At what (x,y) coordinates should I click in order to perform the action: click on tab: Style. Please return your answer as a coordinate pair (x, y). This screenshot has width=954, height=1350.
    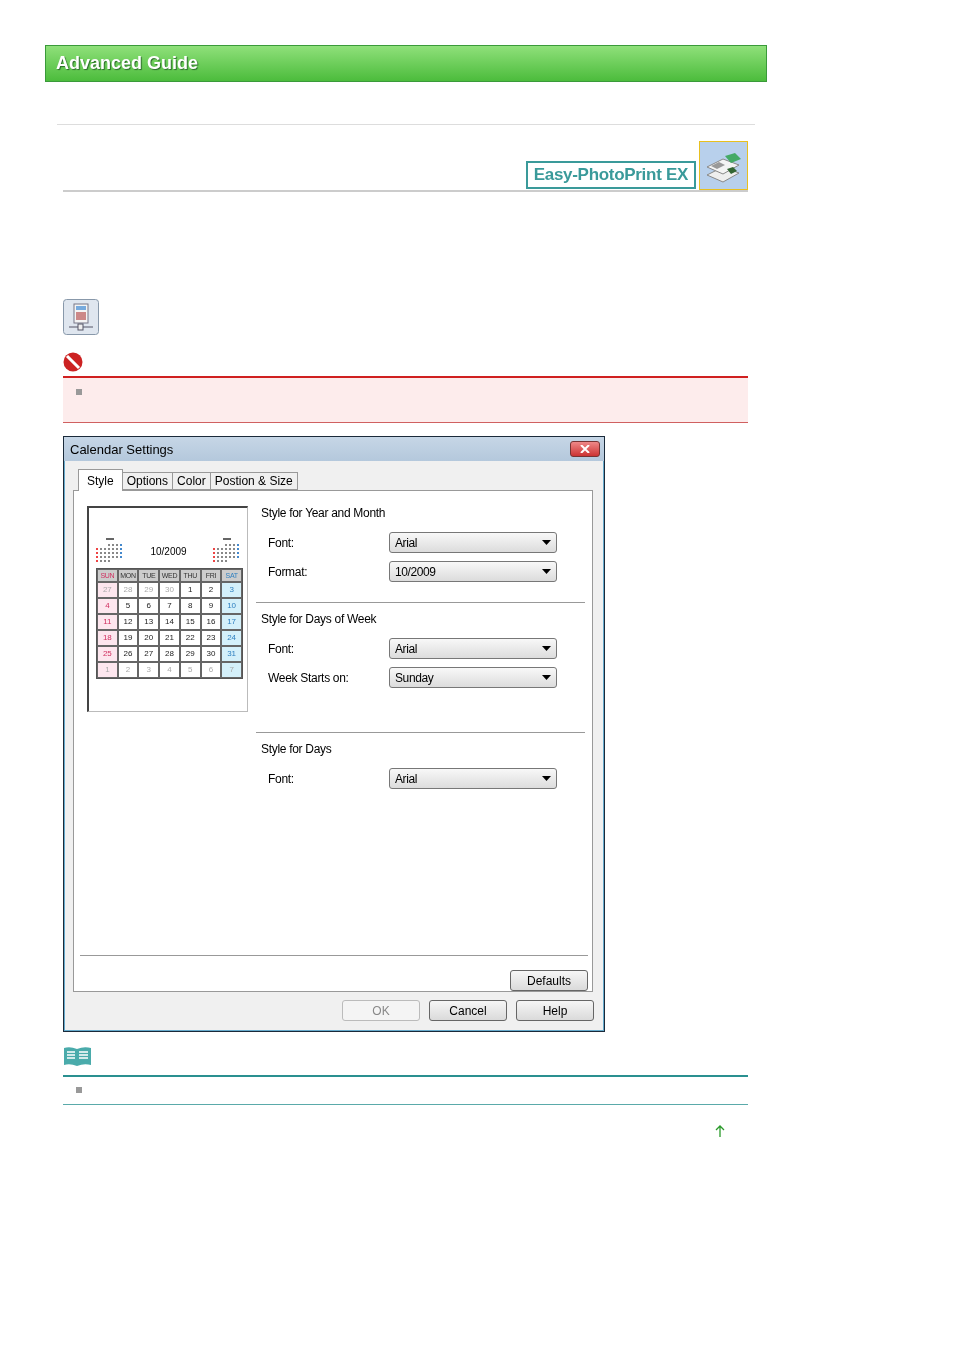
    Looking at the image, I should click on (100, 480).